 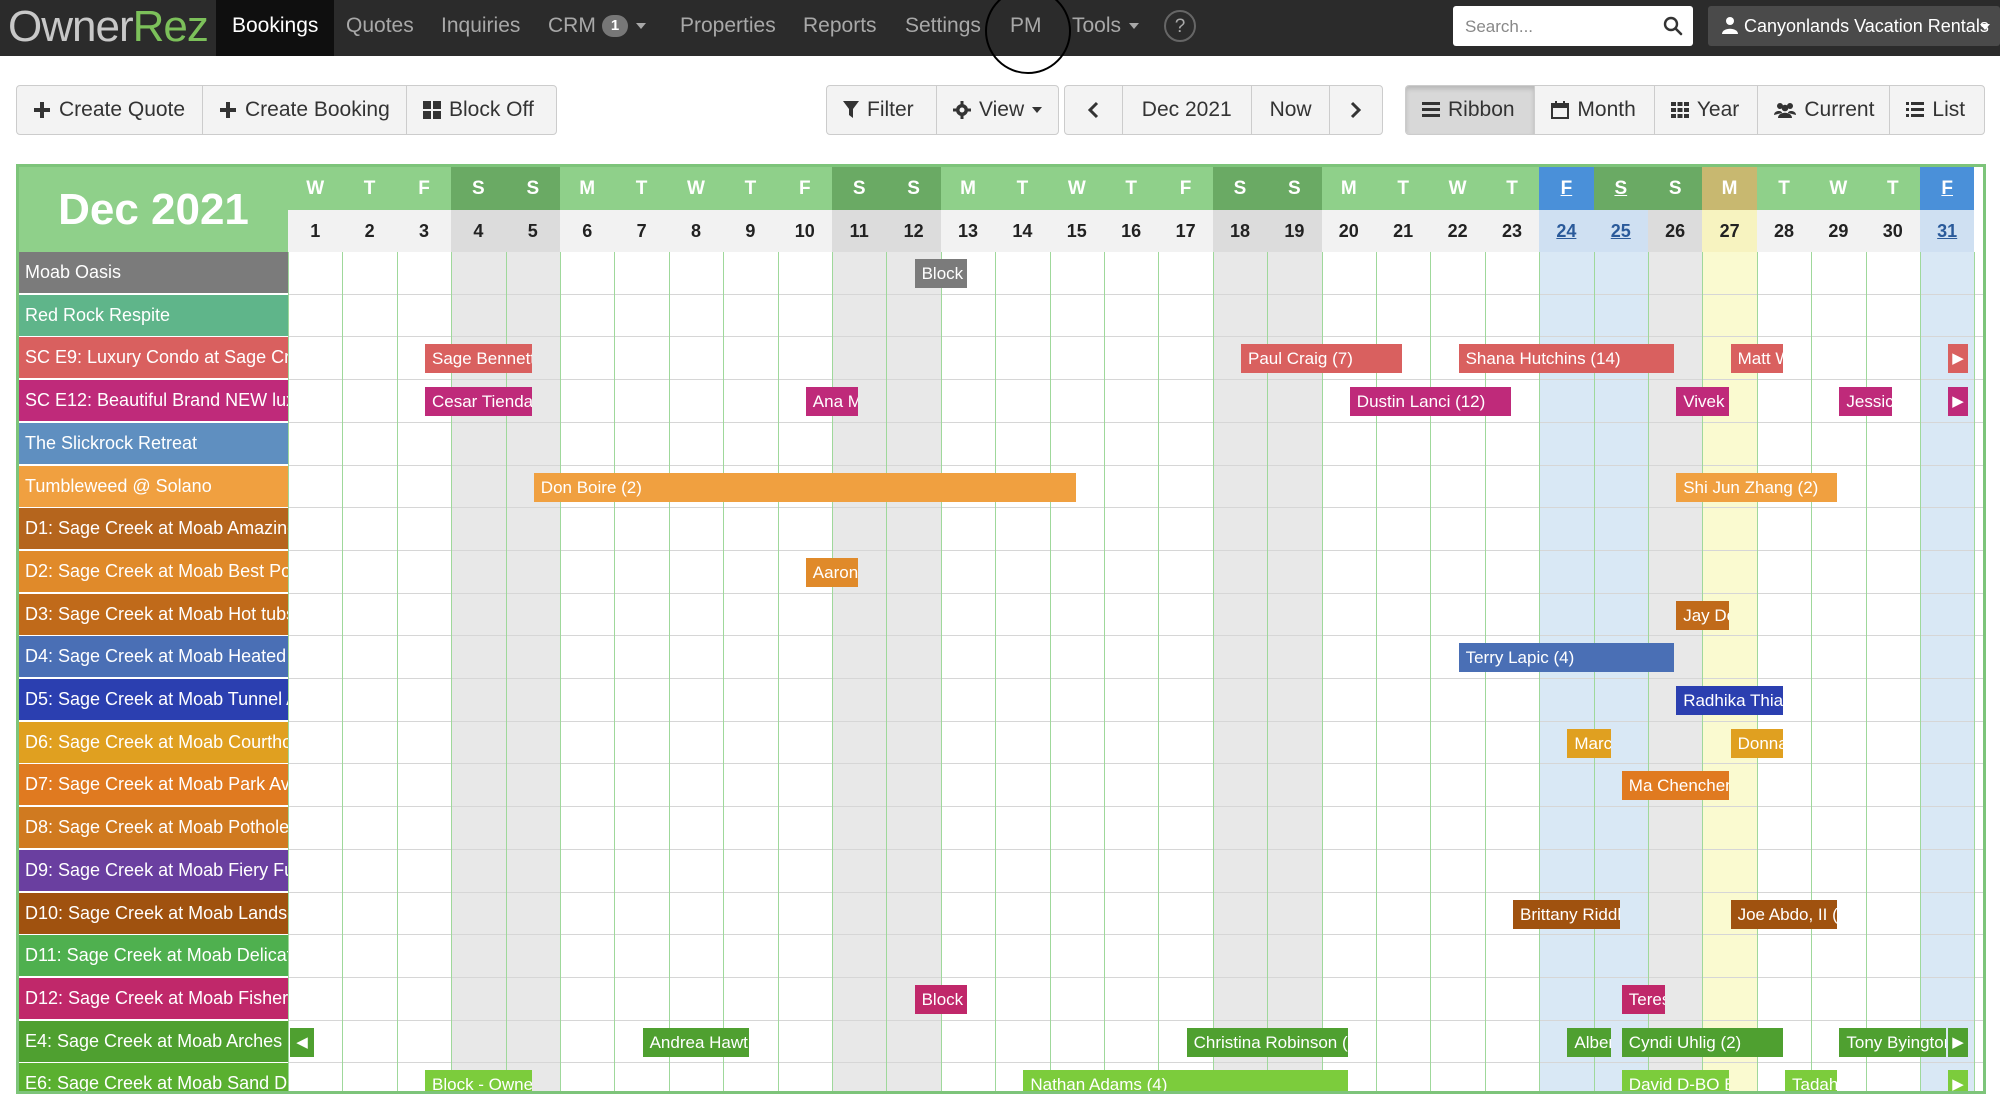 What do you see at coordinates (153, 956) in the screenshot?
I see `property-row-label: D11: Sage Creek at Moab Delicate` at bounding box center [153, 956].